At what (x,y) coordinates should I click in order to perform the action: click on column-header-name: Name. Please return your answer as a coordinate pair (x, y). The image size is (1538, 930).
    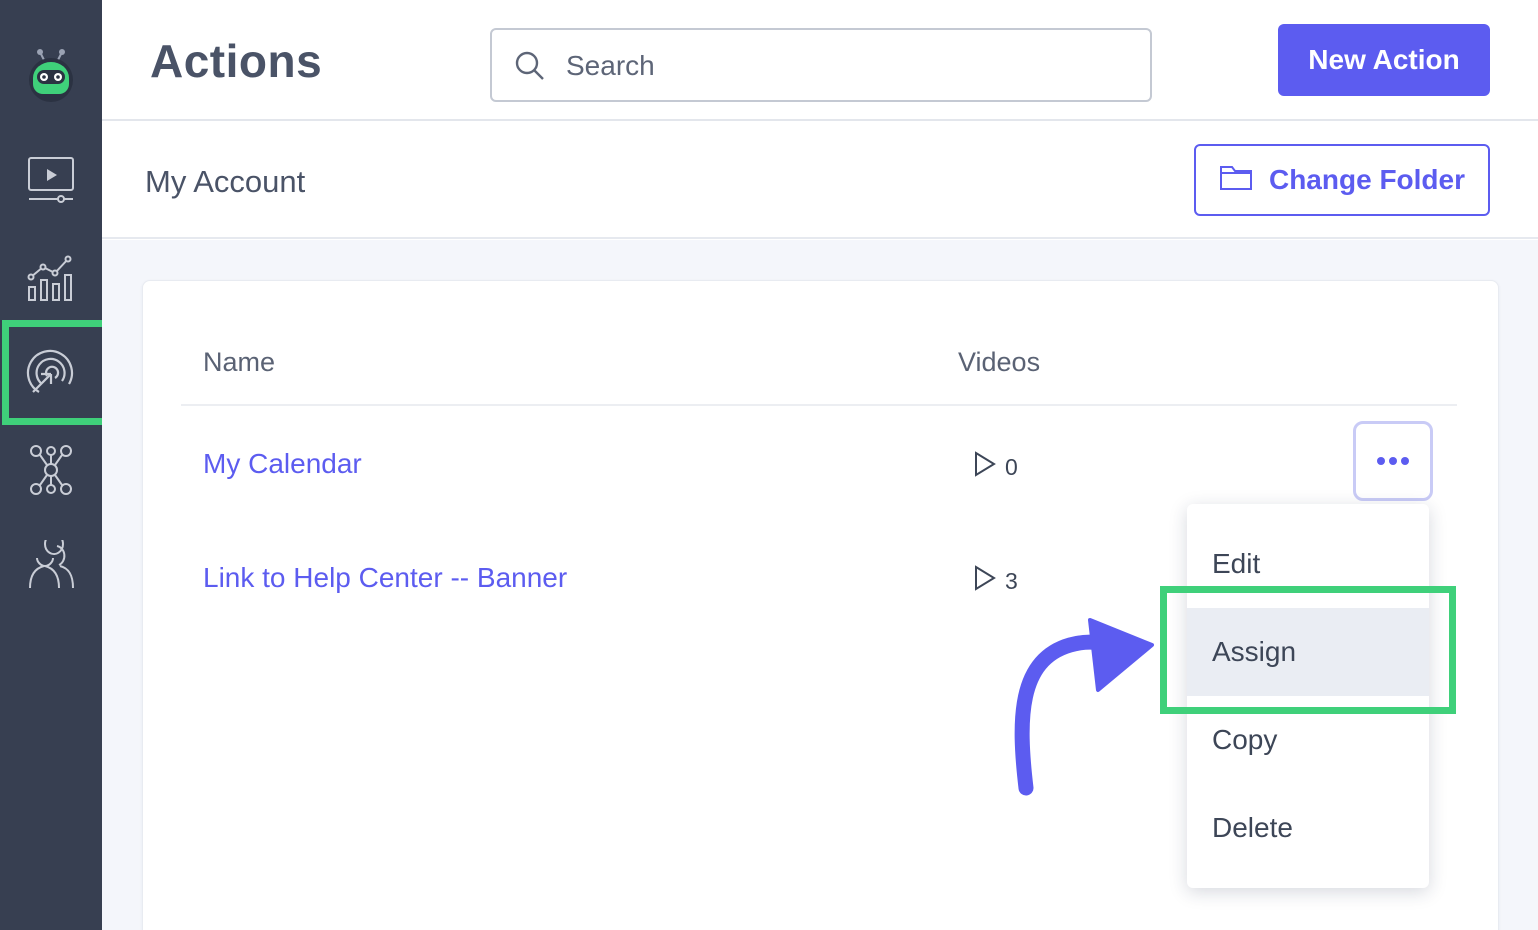
    Looking at the image, I should click on (239, 362).